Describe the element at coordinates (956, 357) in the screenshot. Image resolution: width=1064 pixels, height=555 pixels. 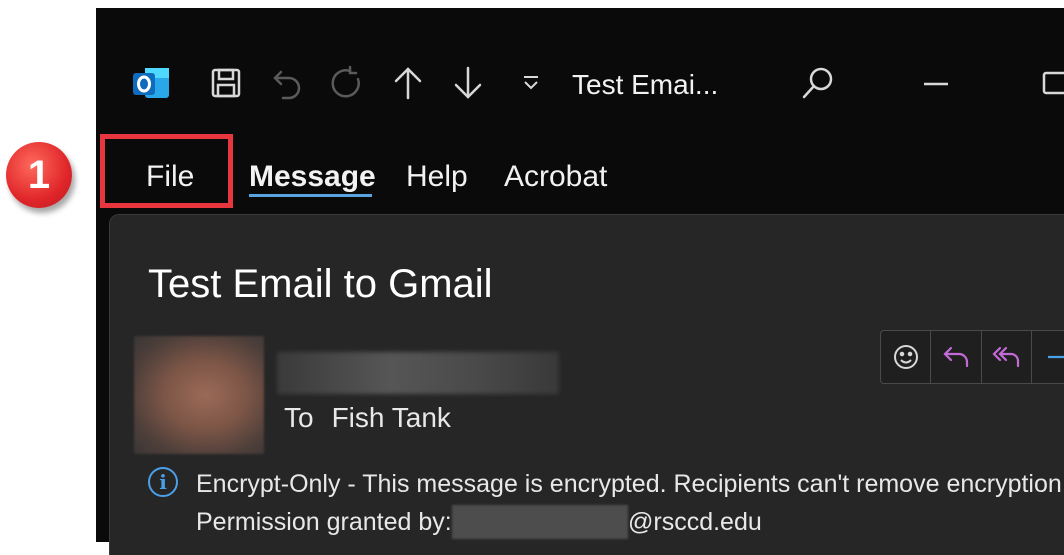
I see `reply-icon` at that location.